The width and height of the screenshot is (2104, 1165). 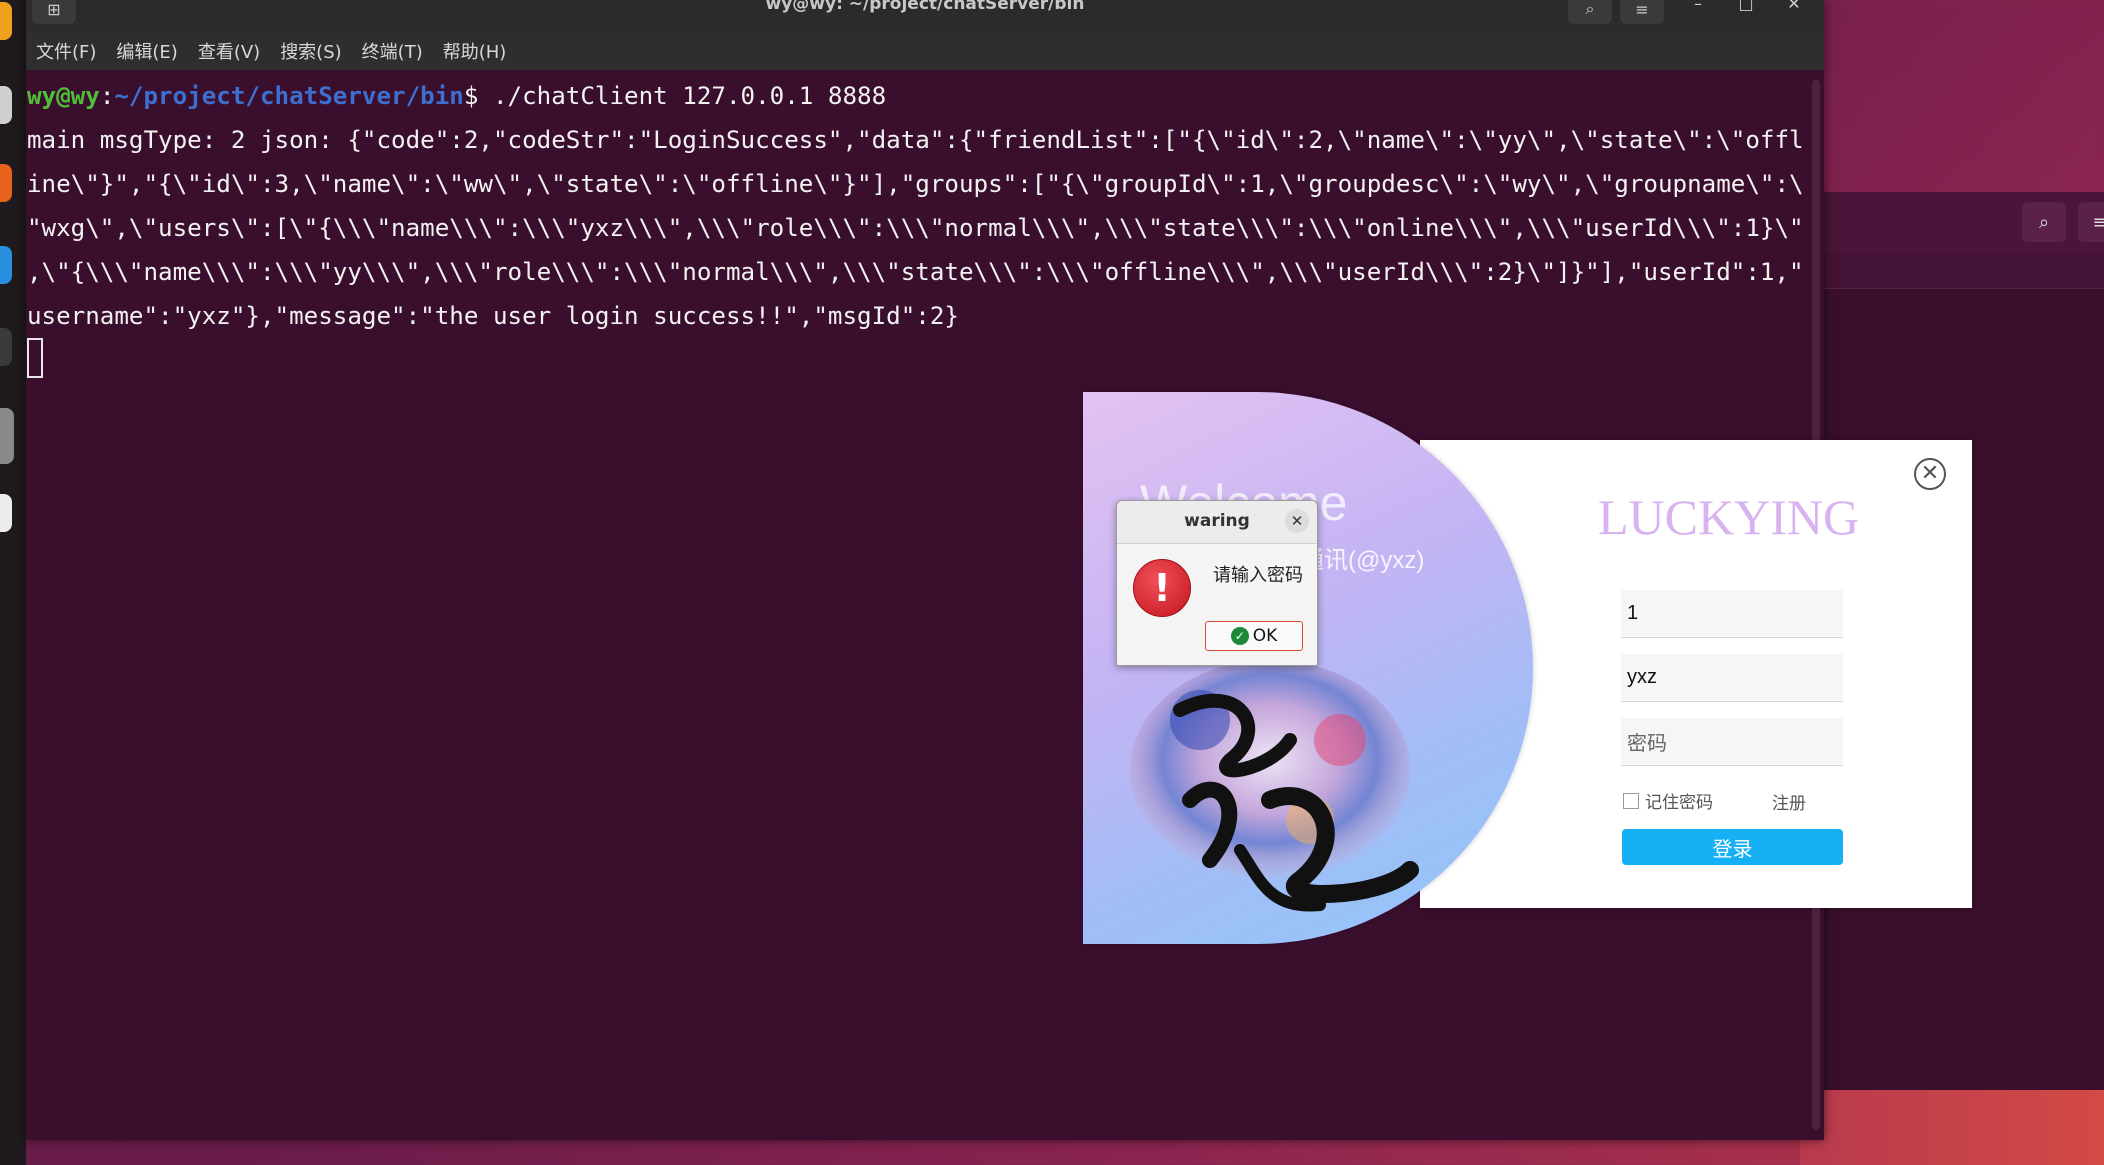 What do you see at coordinates (6, 183) in the screenshot?
I see `app-store-icon` at bounding box center [6, 183].